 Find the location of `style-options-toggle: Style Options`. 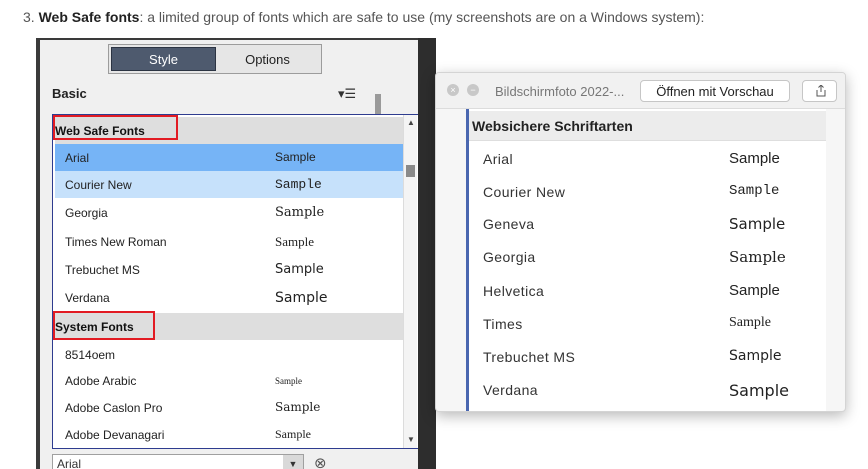

style-options-toggle: Style Options is located at coordinates (215, 59).